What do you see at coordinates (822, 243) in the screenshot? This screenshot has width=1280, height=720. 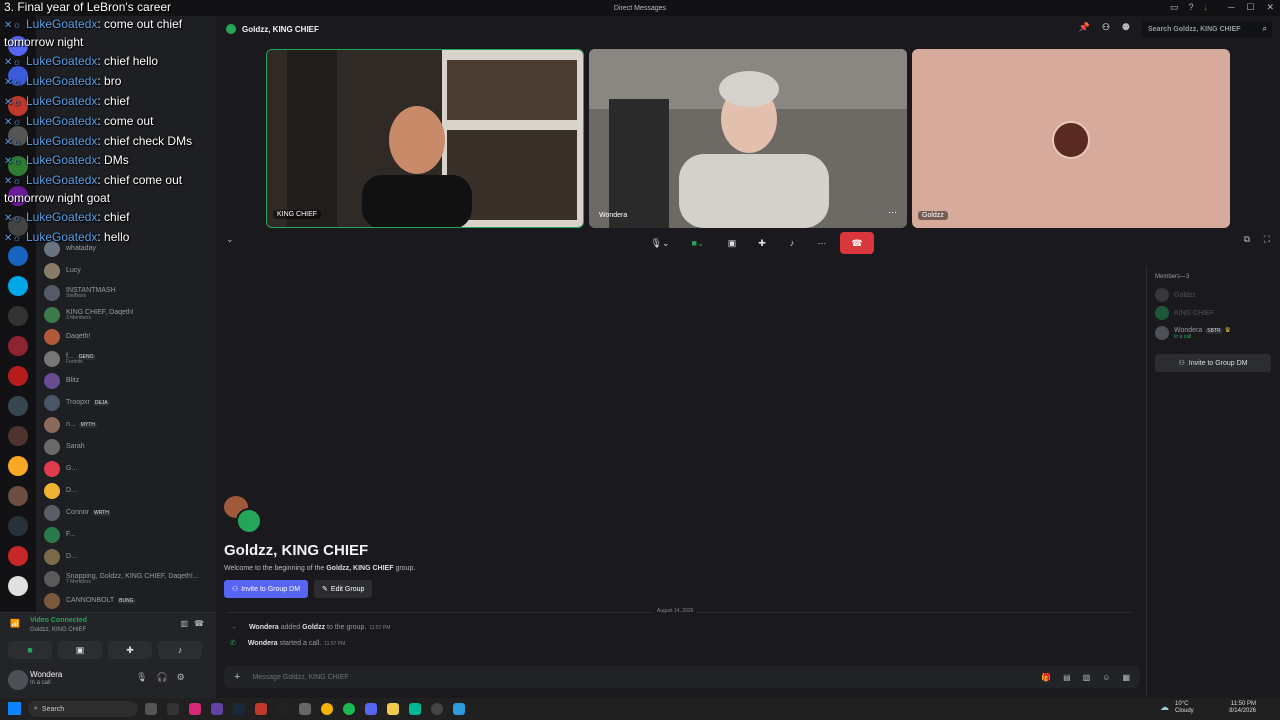 I see `more-options-button: ⋯` at bounding box center [822, 243].